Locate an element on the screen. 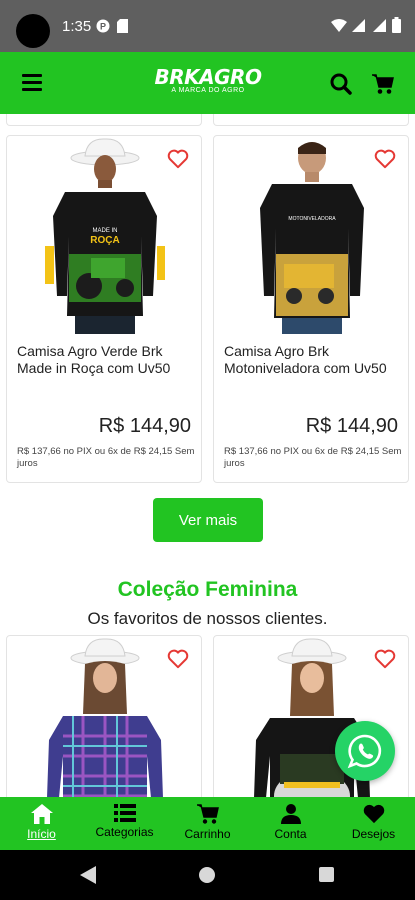  nav-item-conta: Conta is located at coordinates (290, 823).